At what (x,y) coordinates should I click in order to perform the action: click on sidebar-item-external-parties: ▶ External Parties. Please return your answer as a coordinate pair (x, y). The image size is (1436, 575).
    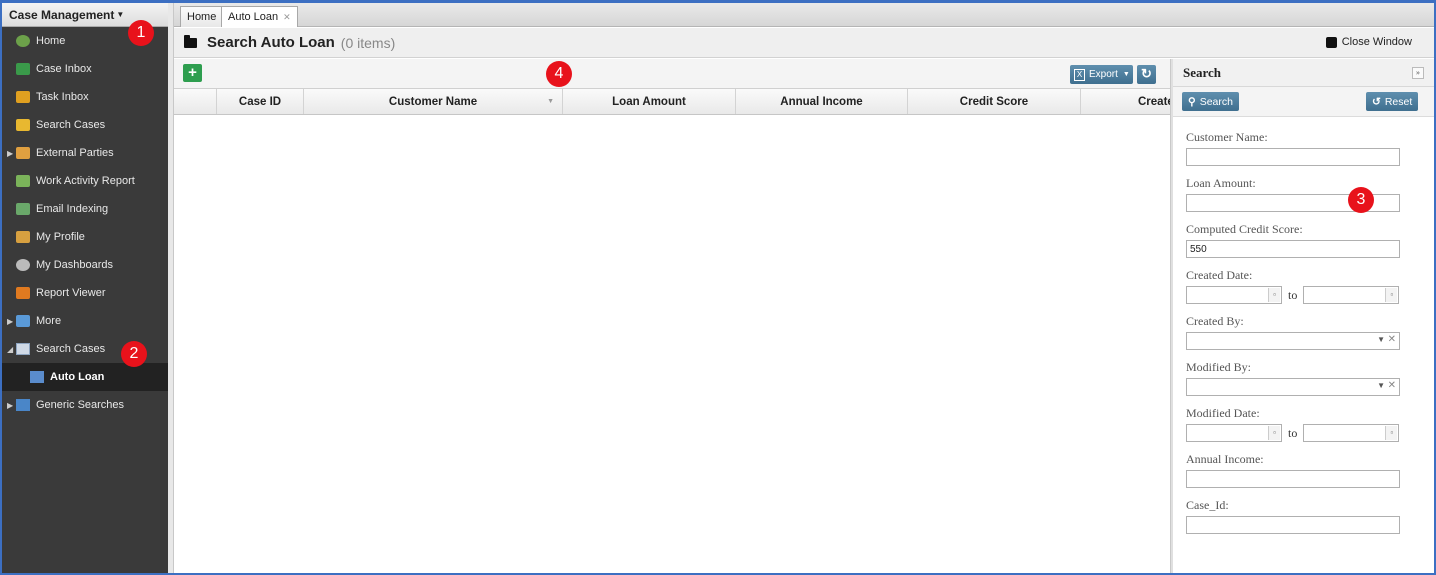
    Looking at the image, I should click on (85, 153).